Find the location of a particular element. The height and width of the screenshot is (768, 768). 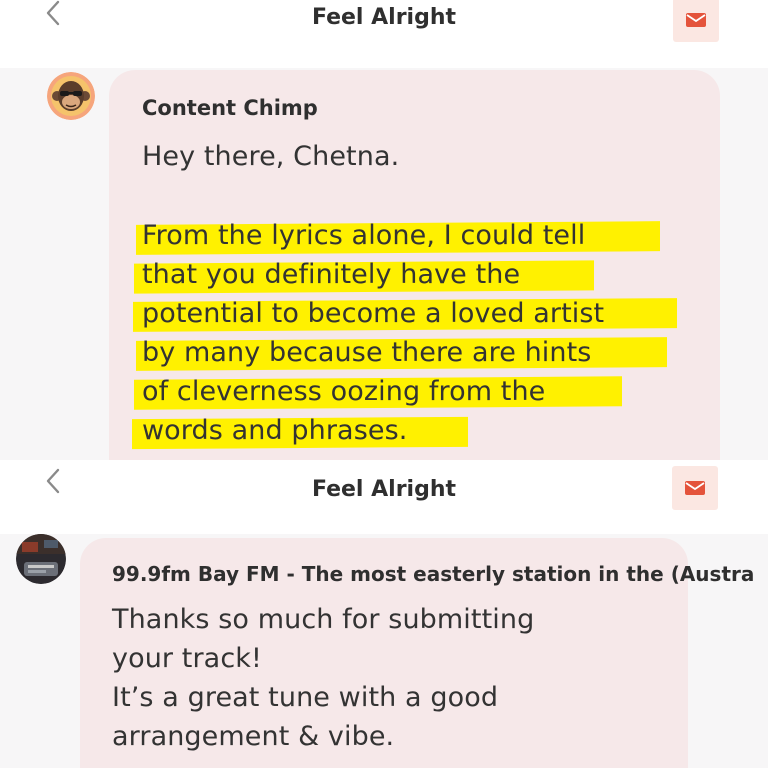

message-line: of cleverness oozing from the is located at coordinates (344, 391).